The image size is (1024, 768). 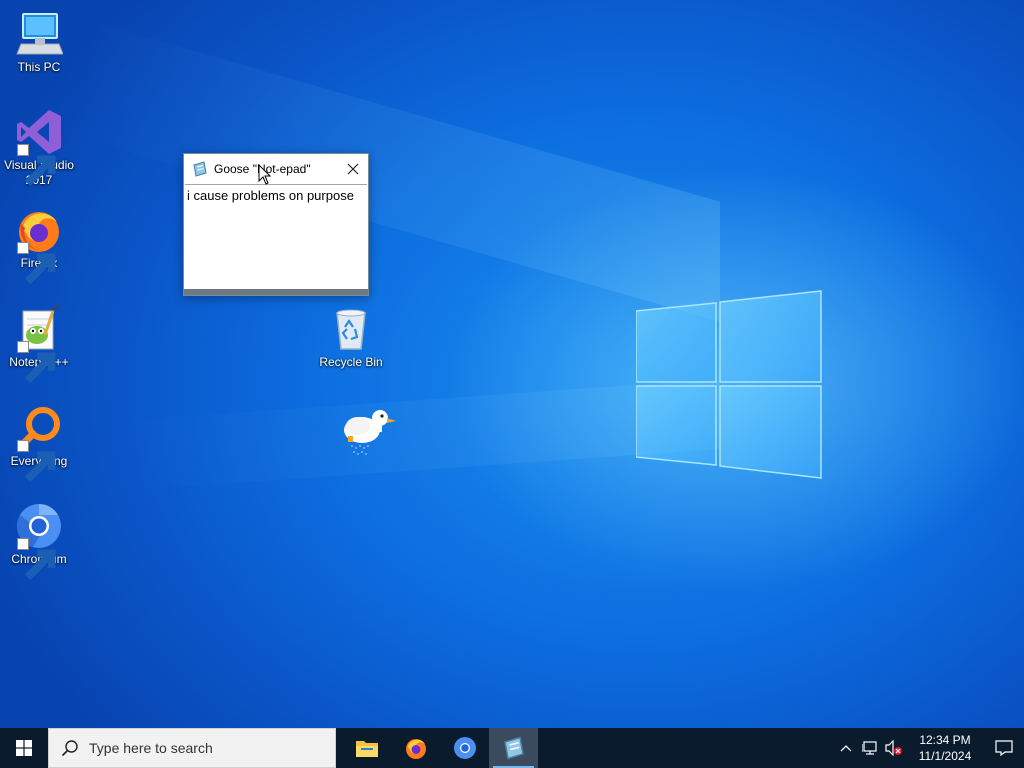 I want to click on desktop-icon-chromium: Chromium, so click(x=39, y=541).